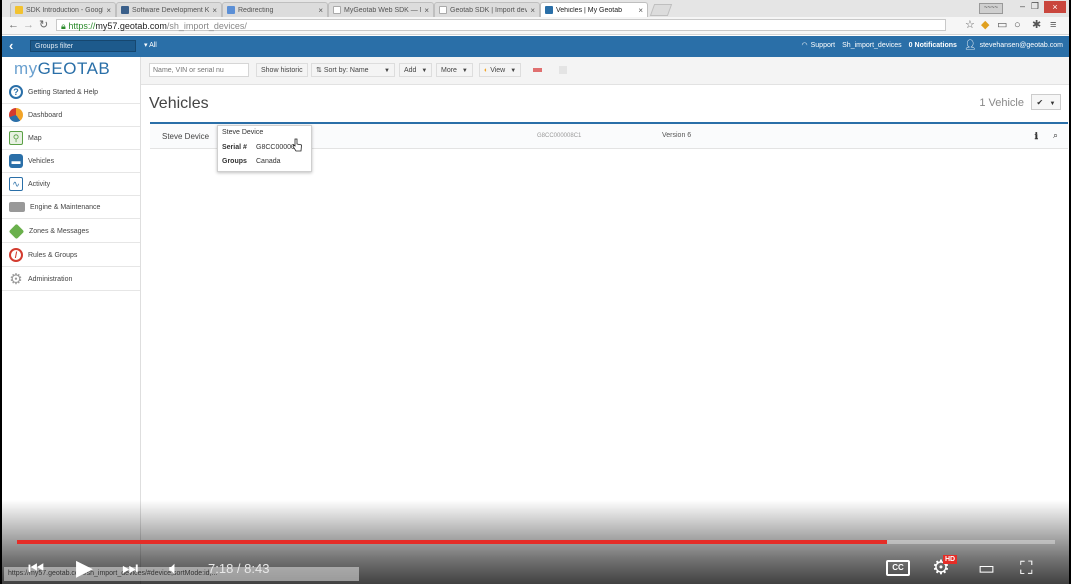 The height and width of the screenshot is (584, 1071). What do you see at coordinates (1021, 46) in the screenshot?
I see `user-menu: stevehansen@geotab.com` at bounding box center [1021, 46].